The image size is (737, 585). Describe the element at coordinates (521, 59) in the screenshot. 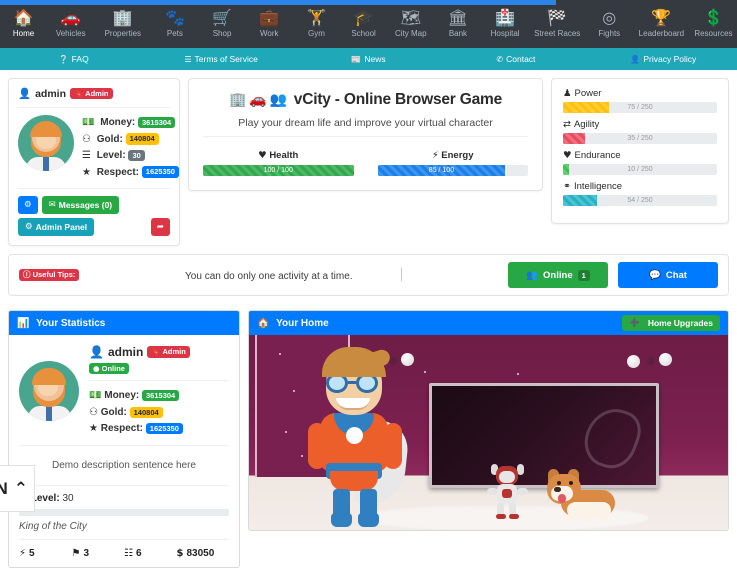

I see `subnav-item-label: Contact` at that location.